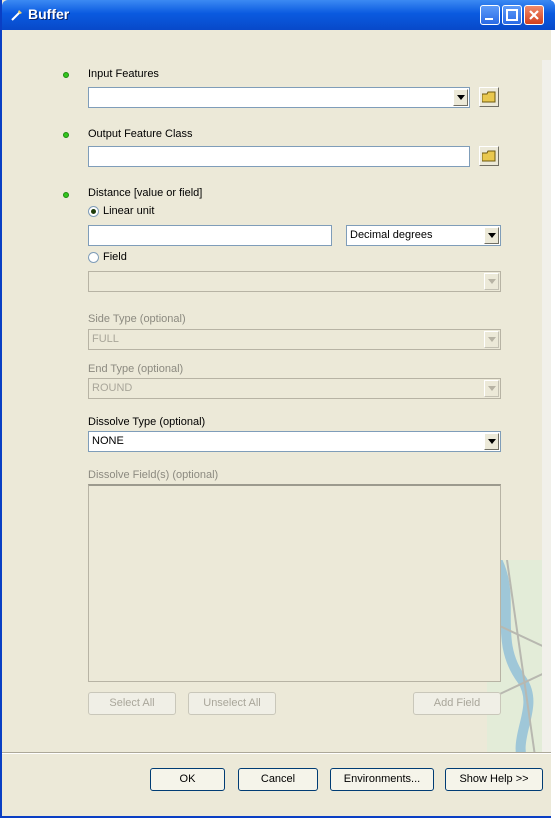 Image resolution: width=555 pixels, height=822 pixels. Describe the element at coordinates (232, 703) in the screenshot. I see `unselect-all-button: Unselect All` at that location.